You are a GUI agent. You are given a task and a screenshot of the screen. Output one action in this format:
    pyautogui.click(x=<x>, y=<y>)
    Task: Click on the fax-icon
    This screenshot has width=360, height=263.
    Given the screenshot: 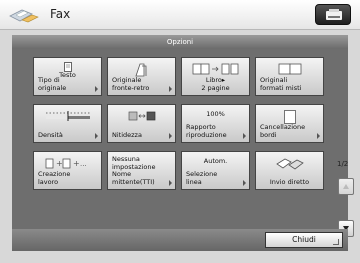 What is the action you would take?
    pyautogui.click(x=24, y=16)
    